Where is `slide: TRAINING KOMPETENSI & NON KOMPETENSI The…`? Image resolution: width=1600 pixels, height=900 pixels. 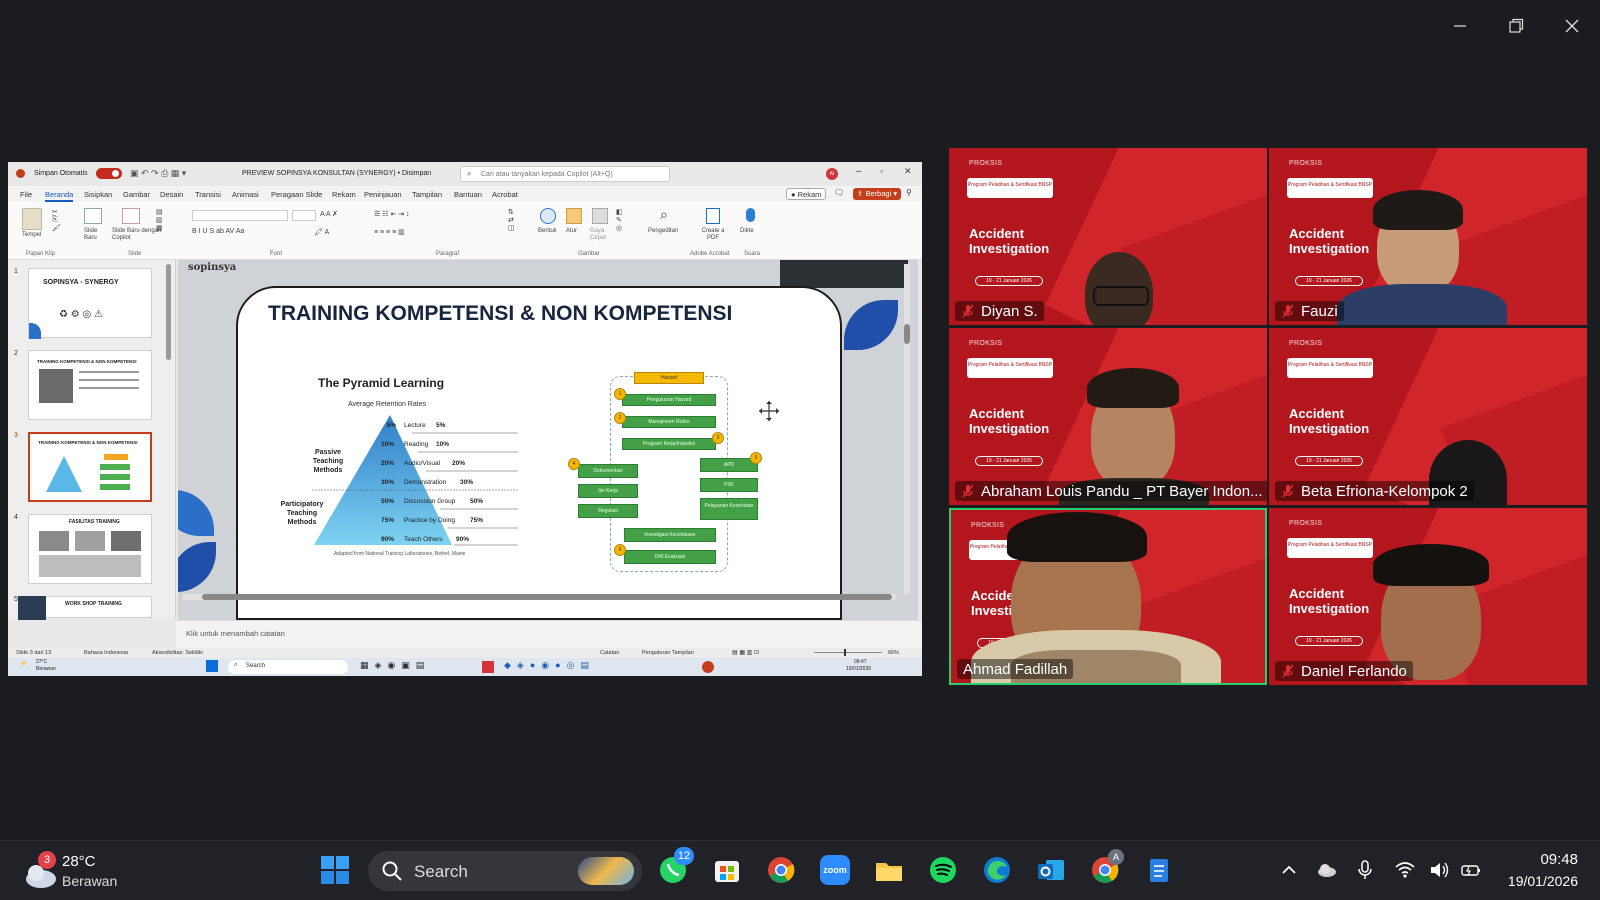 slide: TRAINING KOMPETENSI & NON KOMPETENSI The… is located at coordinates (539, 453).